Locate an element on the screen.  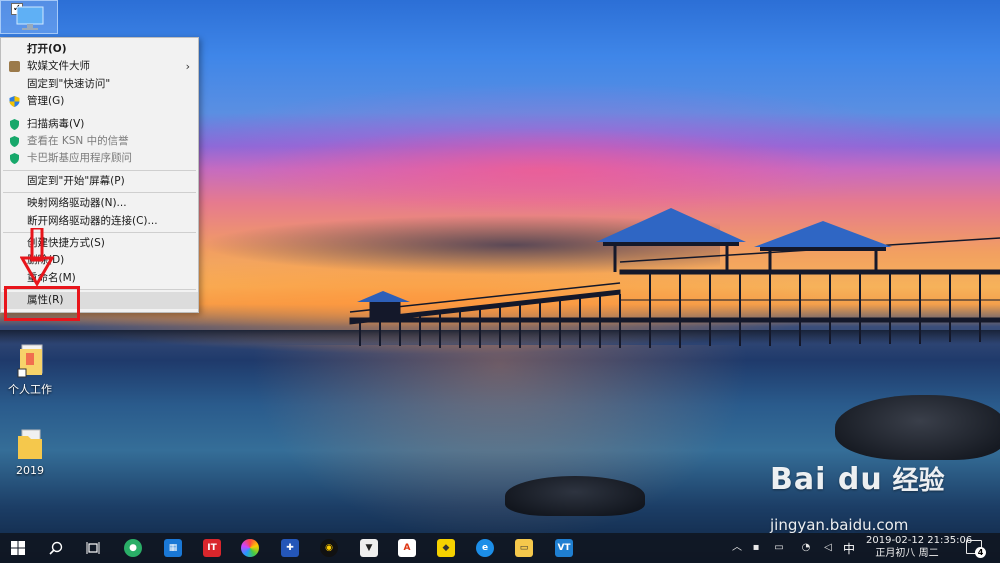
yellow-app-icon: ◆ is located at coordinates (446, 548).